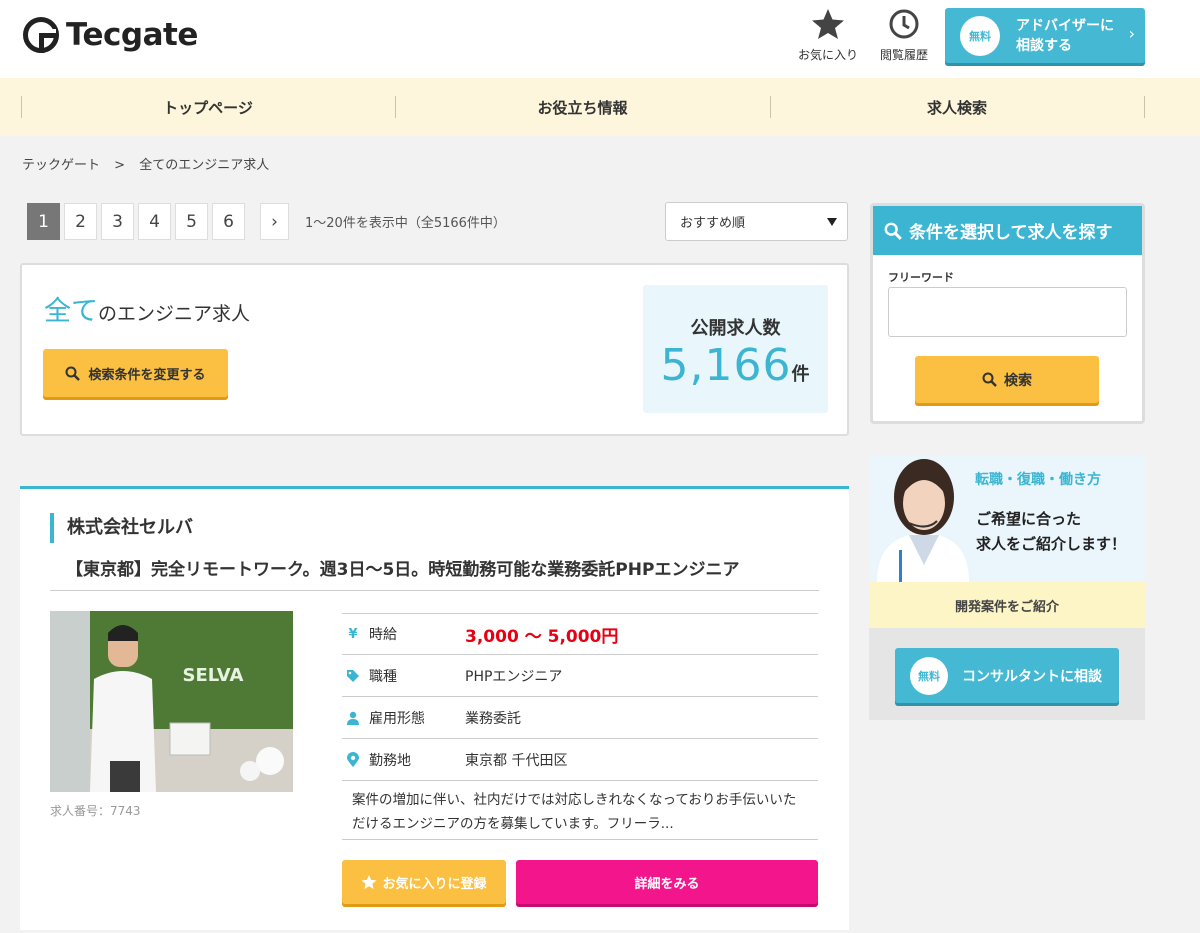  Describe the element at coordinates (191, 221) in the screenshot. I see `page-5-button: 5` at that location.